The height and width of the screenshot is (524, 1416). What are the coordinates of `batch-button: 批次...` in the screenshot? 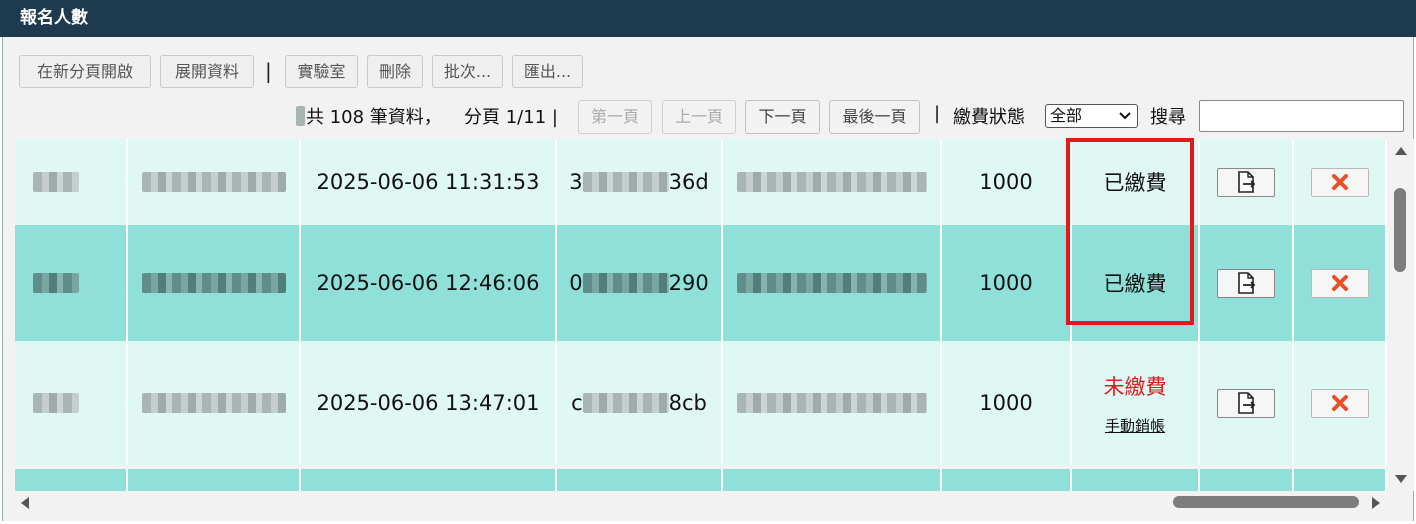 It's located at (467, 71).